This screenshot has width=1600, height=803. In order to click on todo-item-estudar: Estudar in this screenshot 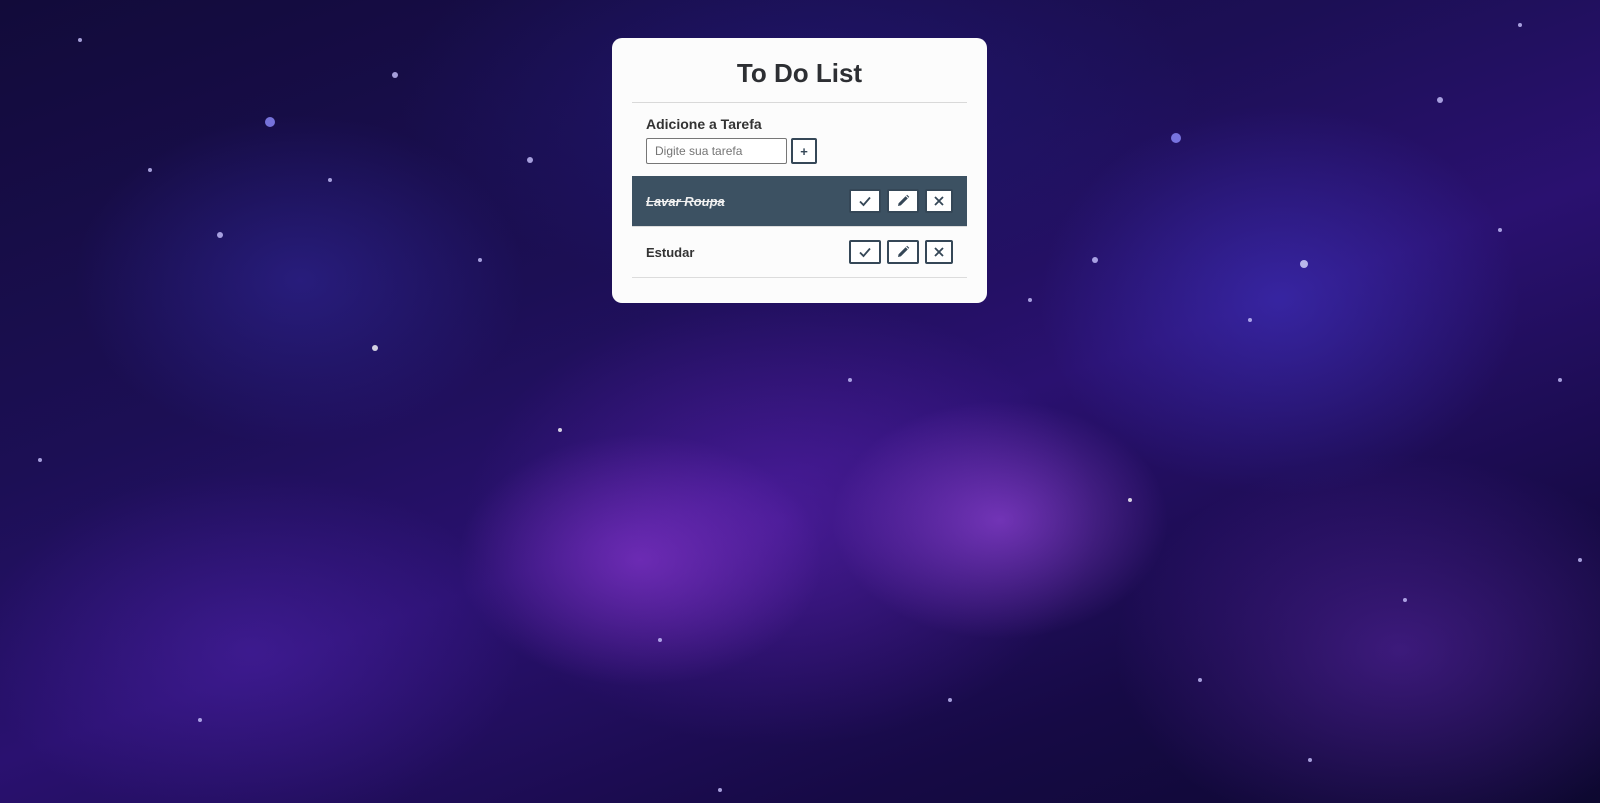, I will do `click(799, 252)`.